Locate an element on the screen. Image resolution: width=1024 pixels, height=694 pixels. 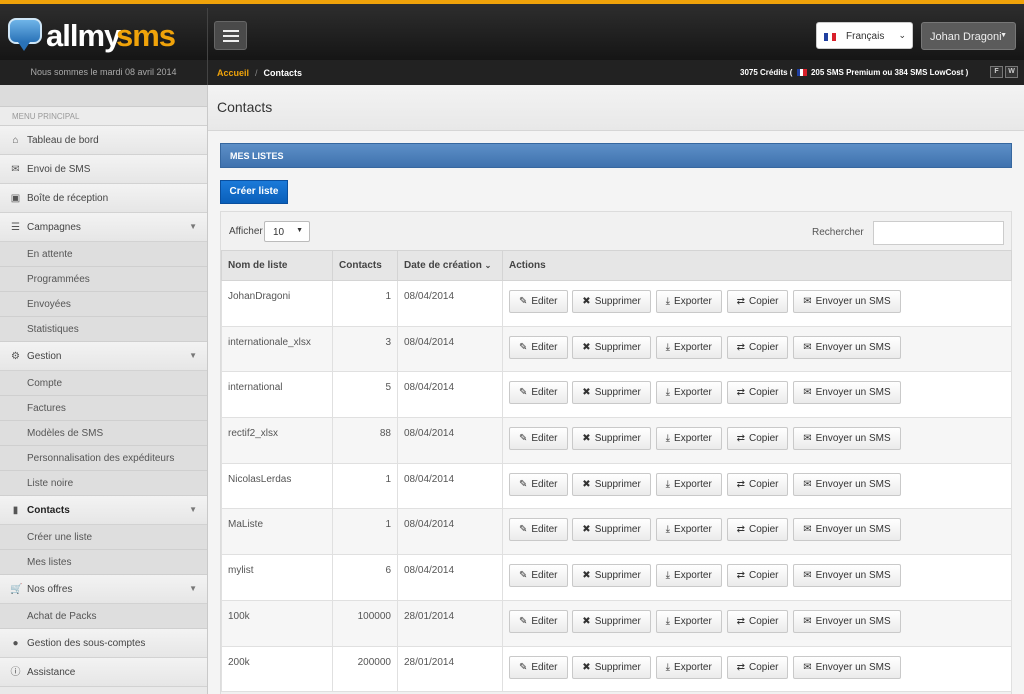
show-entries-value: 10 is located at coordinates (279, 232).